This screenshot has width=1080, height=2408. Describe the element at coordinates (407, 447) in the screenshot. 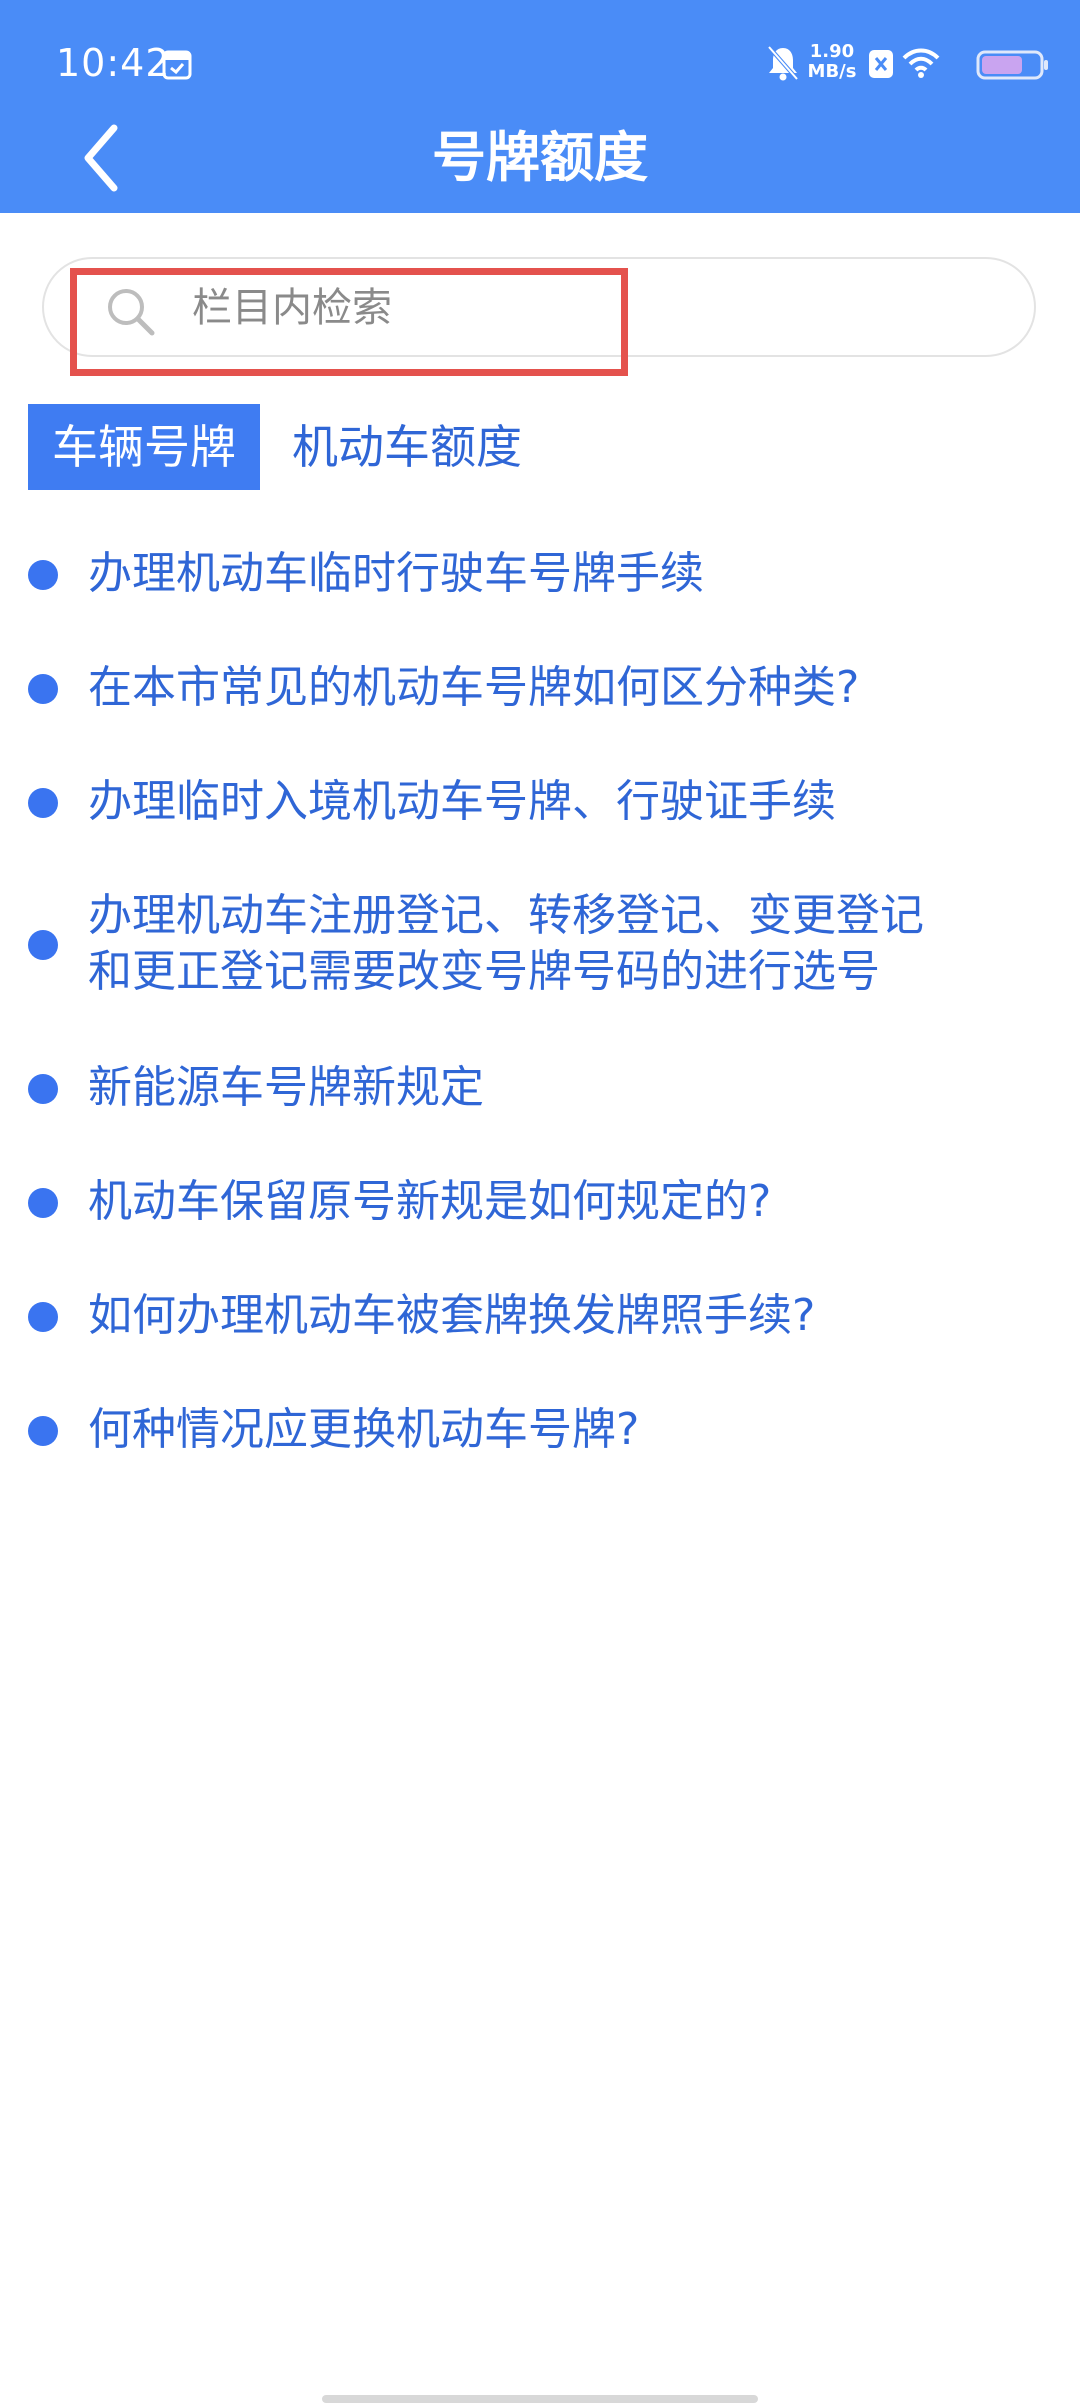

I see `tab-vehicle-quota: 机动车额度` at that location.